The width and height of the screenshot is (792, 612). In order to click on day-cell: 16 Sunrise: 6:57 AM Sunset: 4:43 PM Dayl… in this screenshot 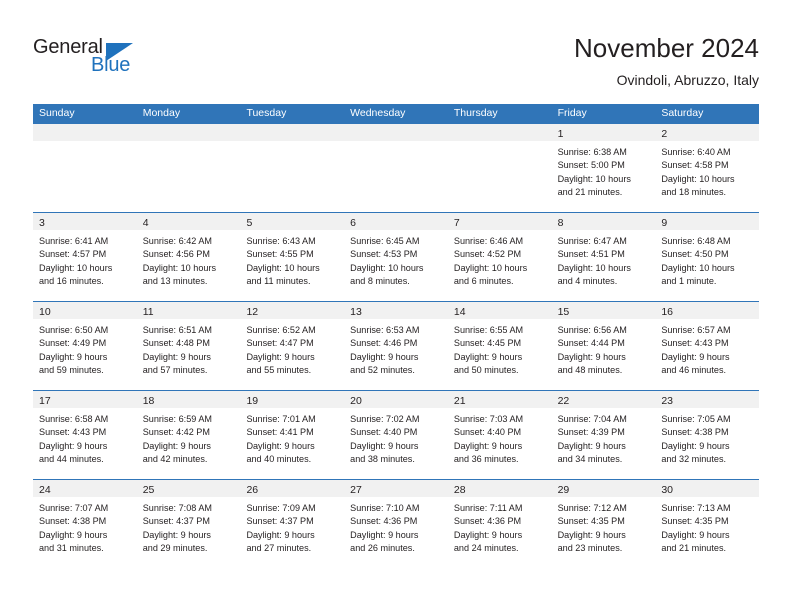, I will do `click(707, 346)`.